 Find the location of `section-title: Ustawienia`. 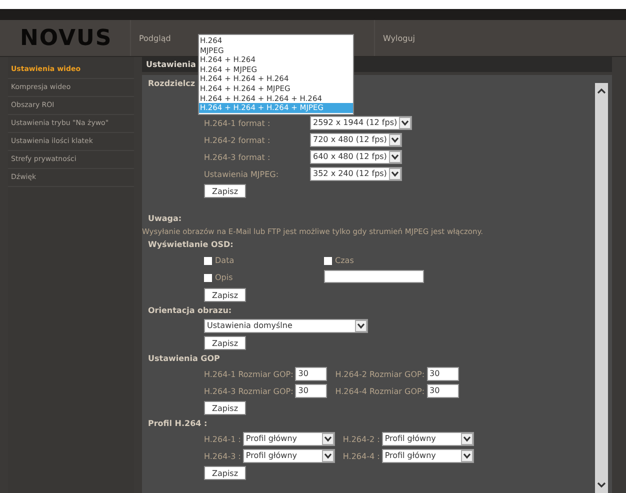

section-title: Ustawienia is located at coordinates (171, 64).